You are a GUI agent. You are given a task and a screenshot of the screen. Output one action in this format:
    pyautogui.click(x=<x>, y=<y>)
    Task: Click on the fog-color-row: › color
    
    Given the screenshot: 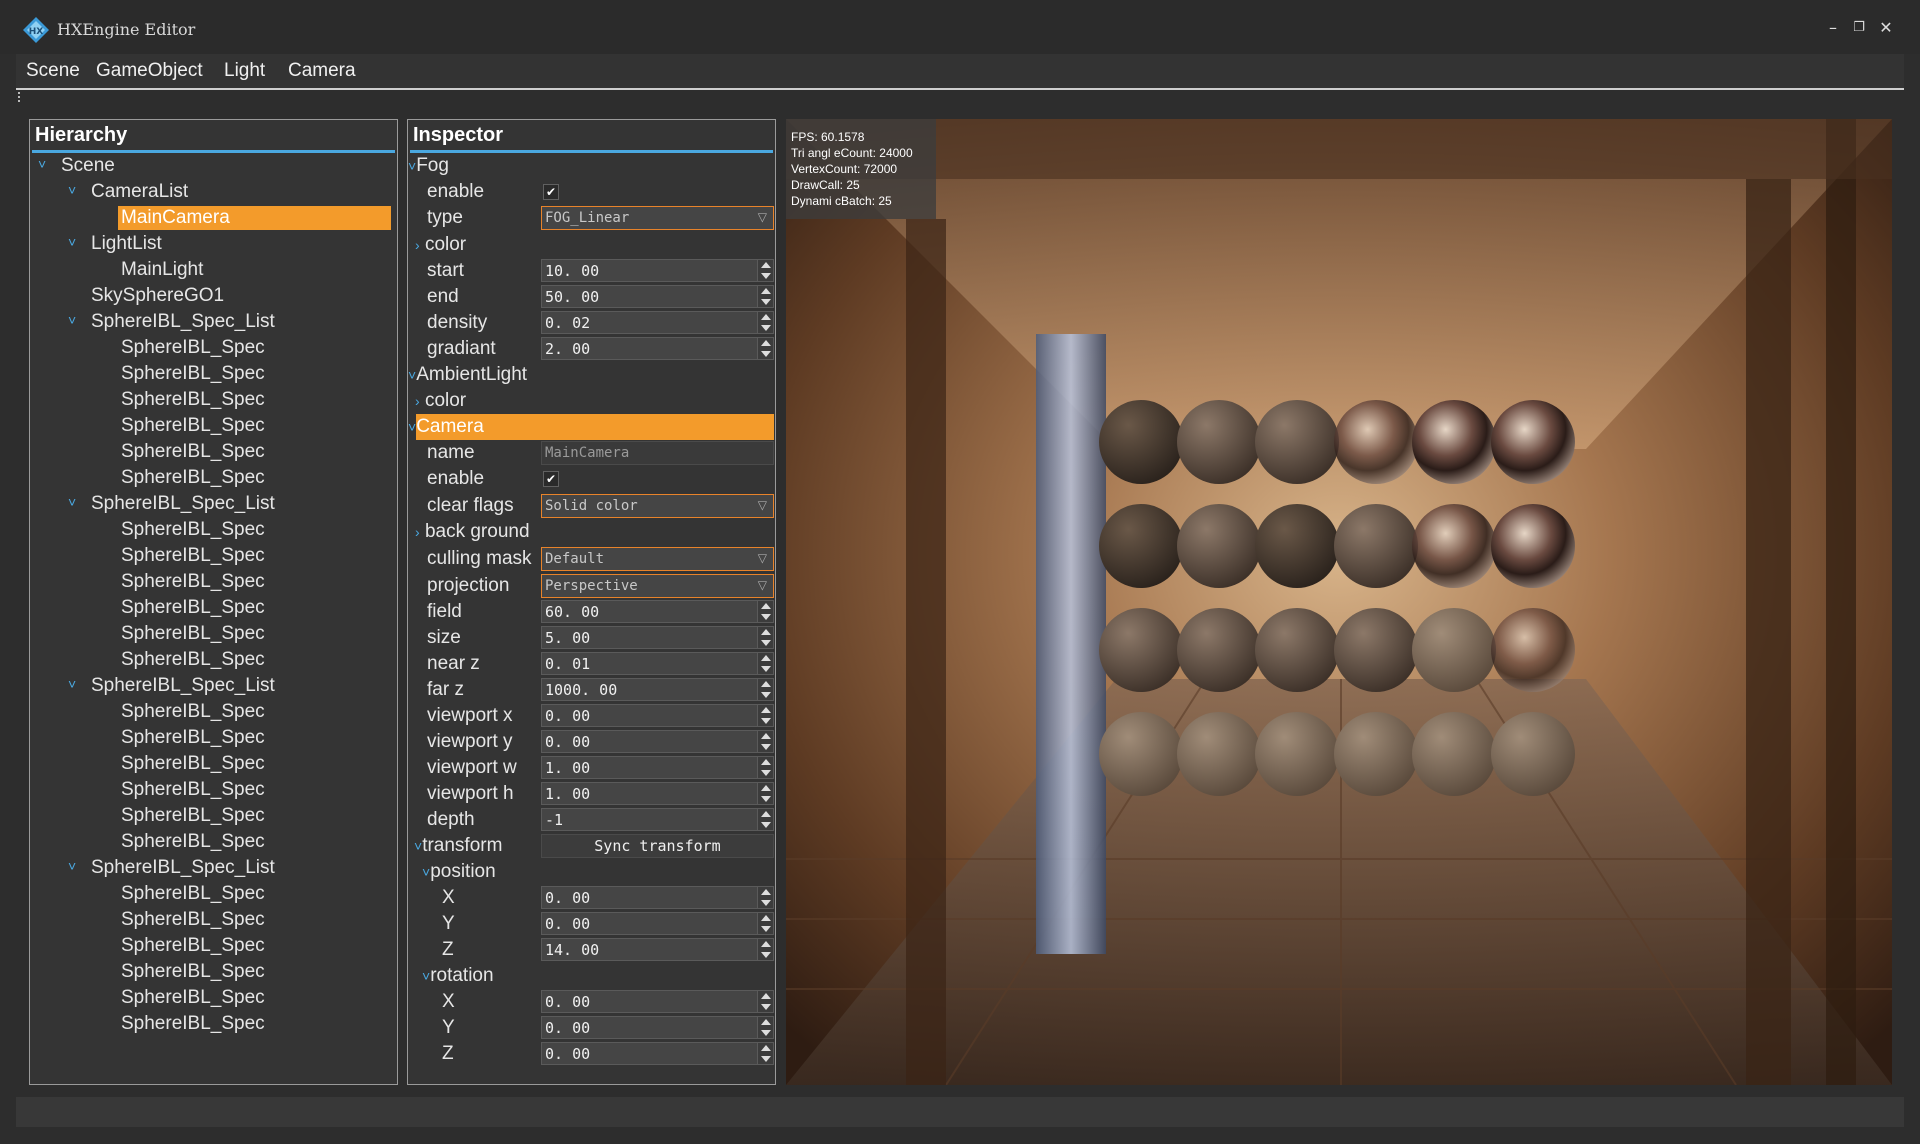 What is the action you would take?
    pyautogui.click(x=440, y=245)
    